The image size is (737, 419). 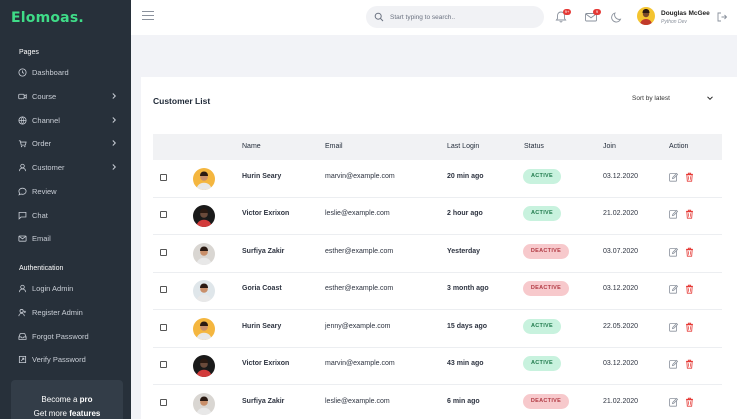 I want to click on table-header: Name Email Last Login Status Join Action, so click(x=437, y=147).